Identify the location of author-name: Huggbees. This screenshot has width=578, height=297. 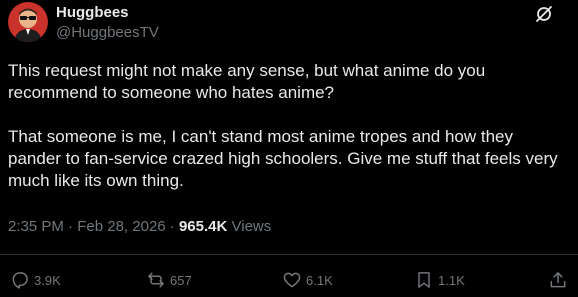
(92, 12).